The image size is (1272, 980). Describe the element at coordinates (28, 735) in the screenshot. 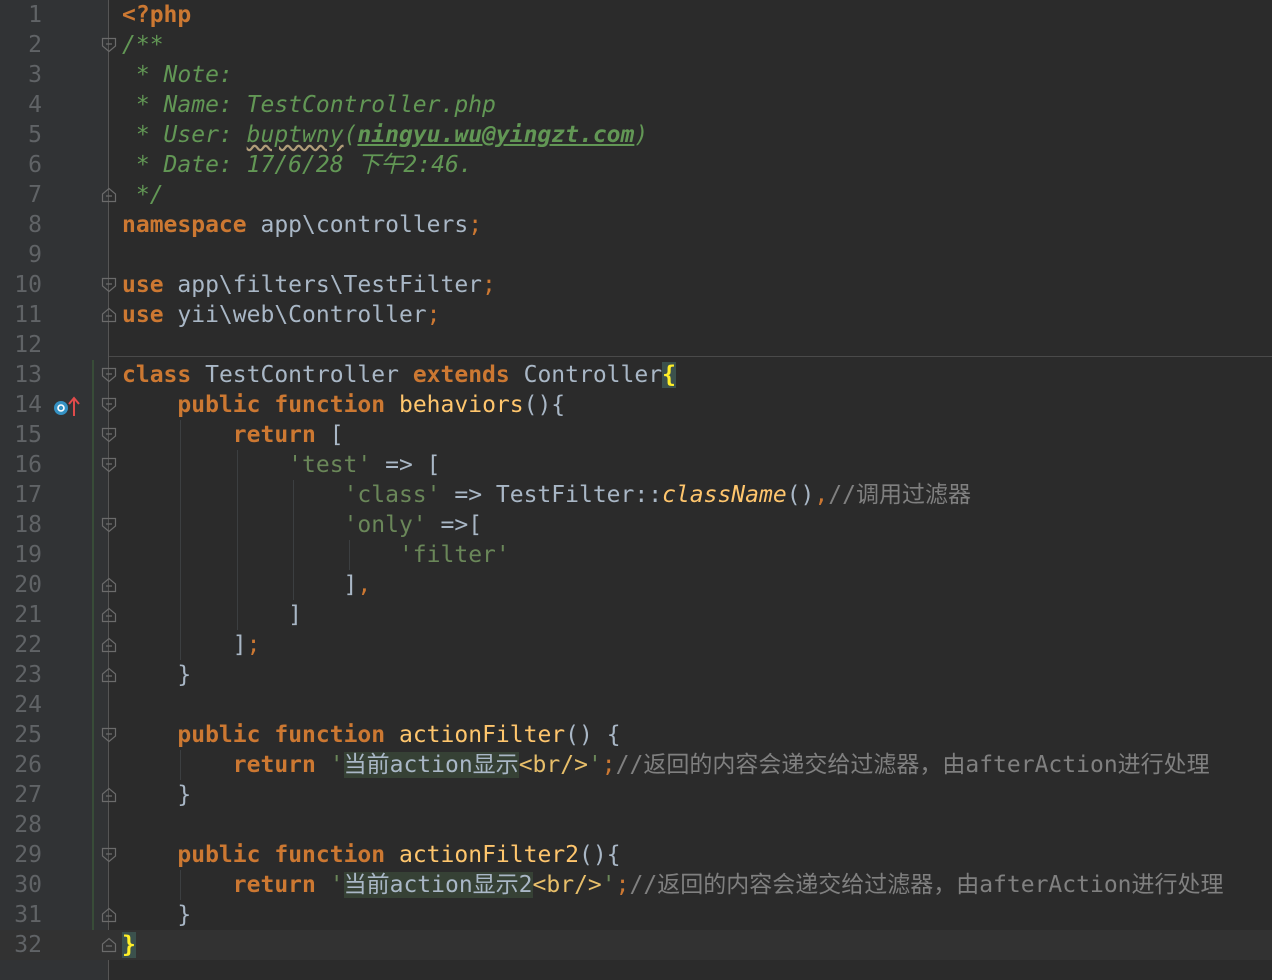

I see `line-number: 25` at that location.